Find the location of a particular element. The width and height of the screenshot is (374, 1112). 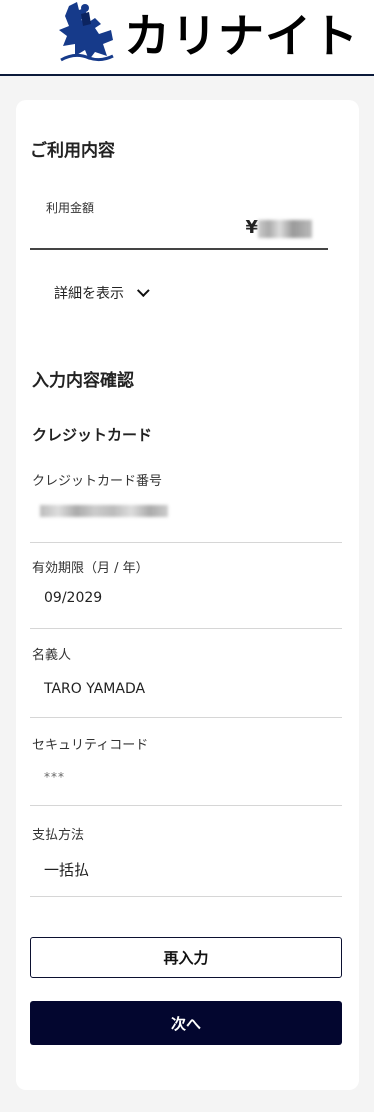

cardholder-value: TARO YAMADA is located at coordinates (95, 689).